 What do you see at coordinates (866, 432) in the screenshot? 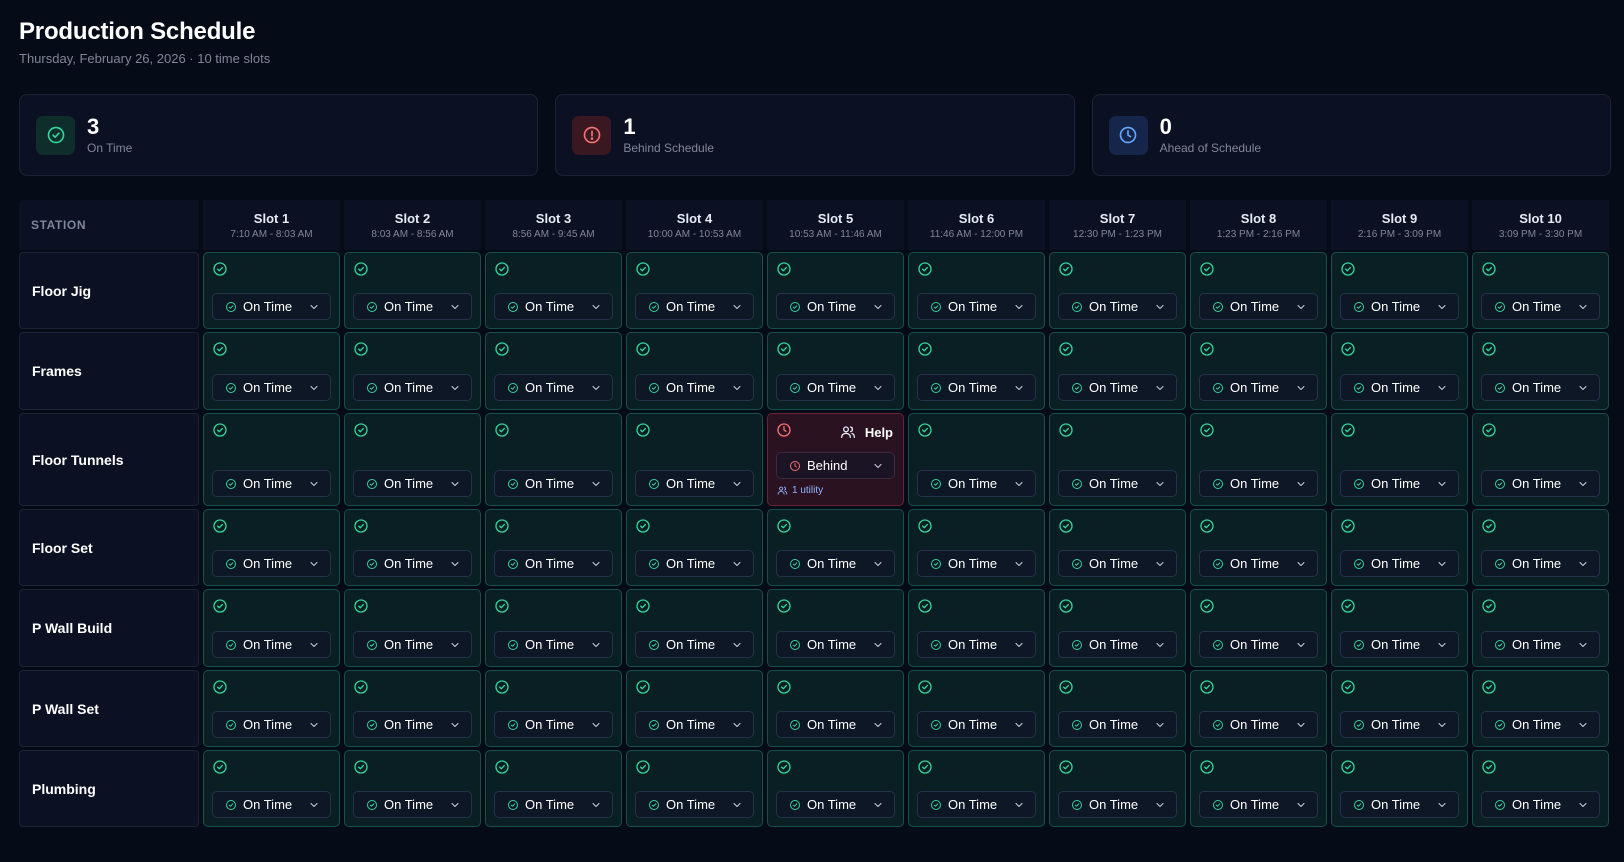
I see `help-button: Help` at bounding box center [866, 432].